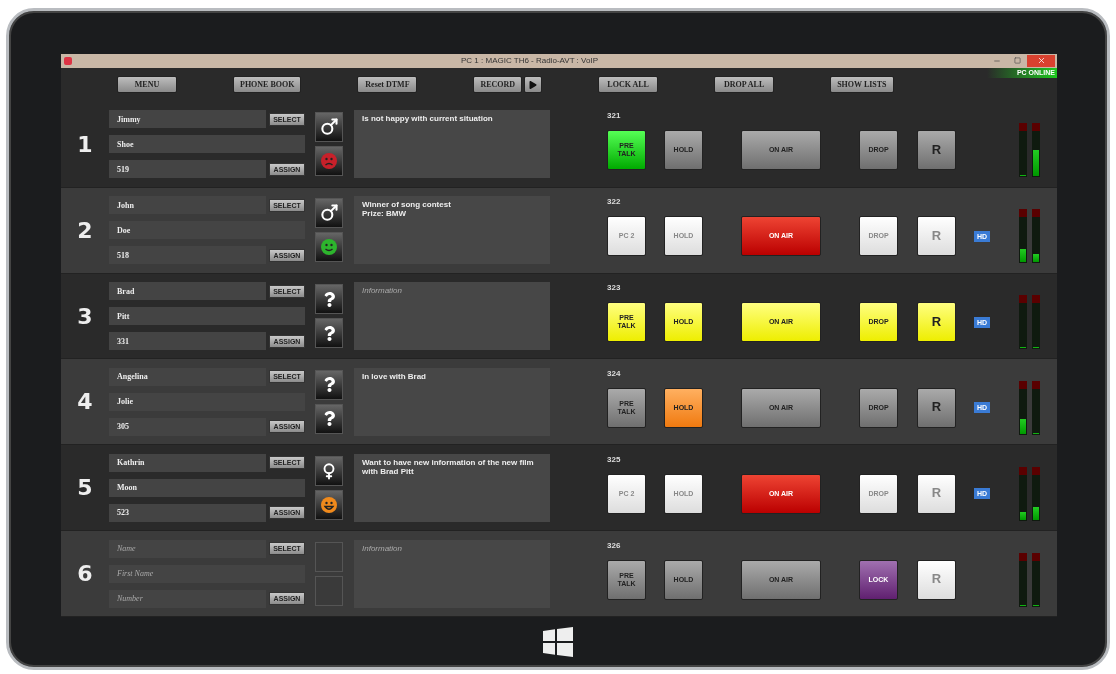 This screenshot has height=674, width=1116. I want to click on line-number: 4, so click(85, 402).